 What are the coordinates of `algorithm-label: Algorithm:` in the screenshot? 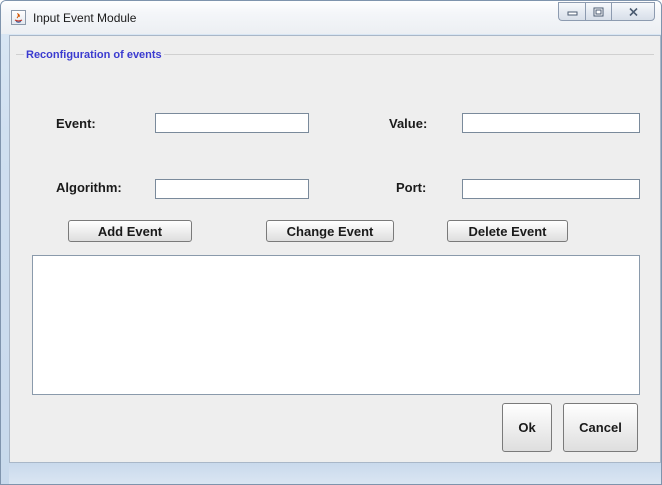 It's located at (89, 187).